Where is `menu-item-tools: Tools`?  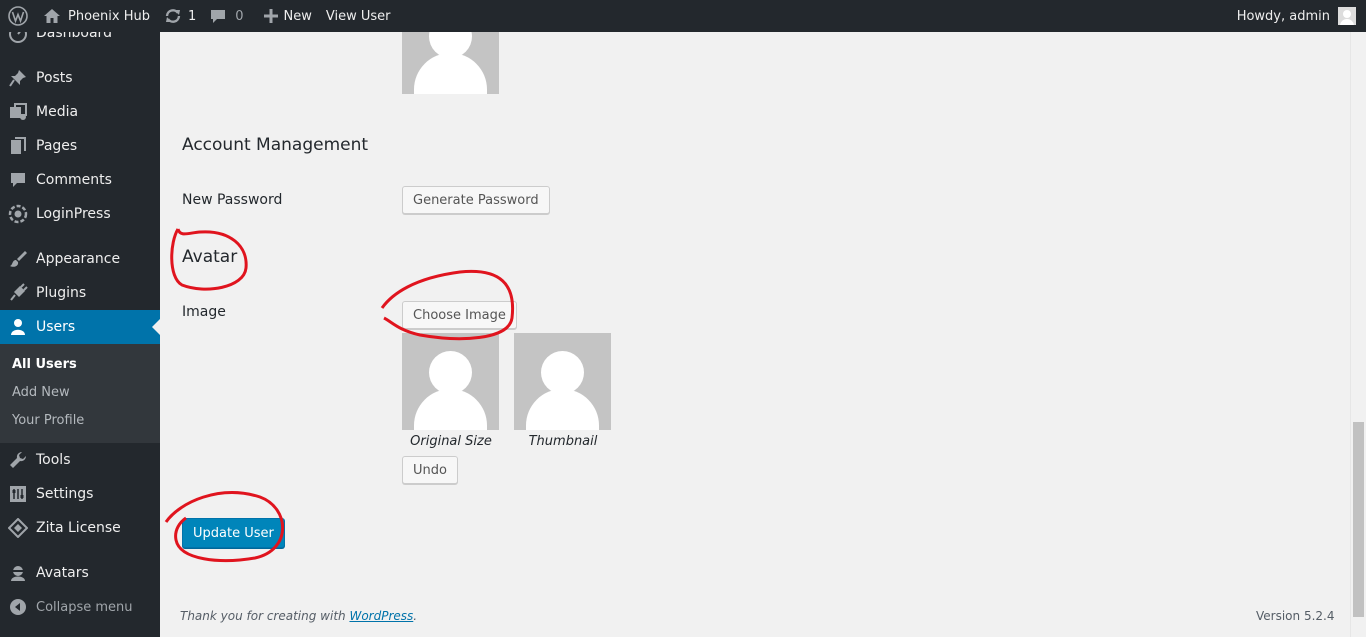
menu-item-tools: Tools is located at coordinates (80, 460).